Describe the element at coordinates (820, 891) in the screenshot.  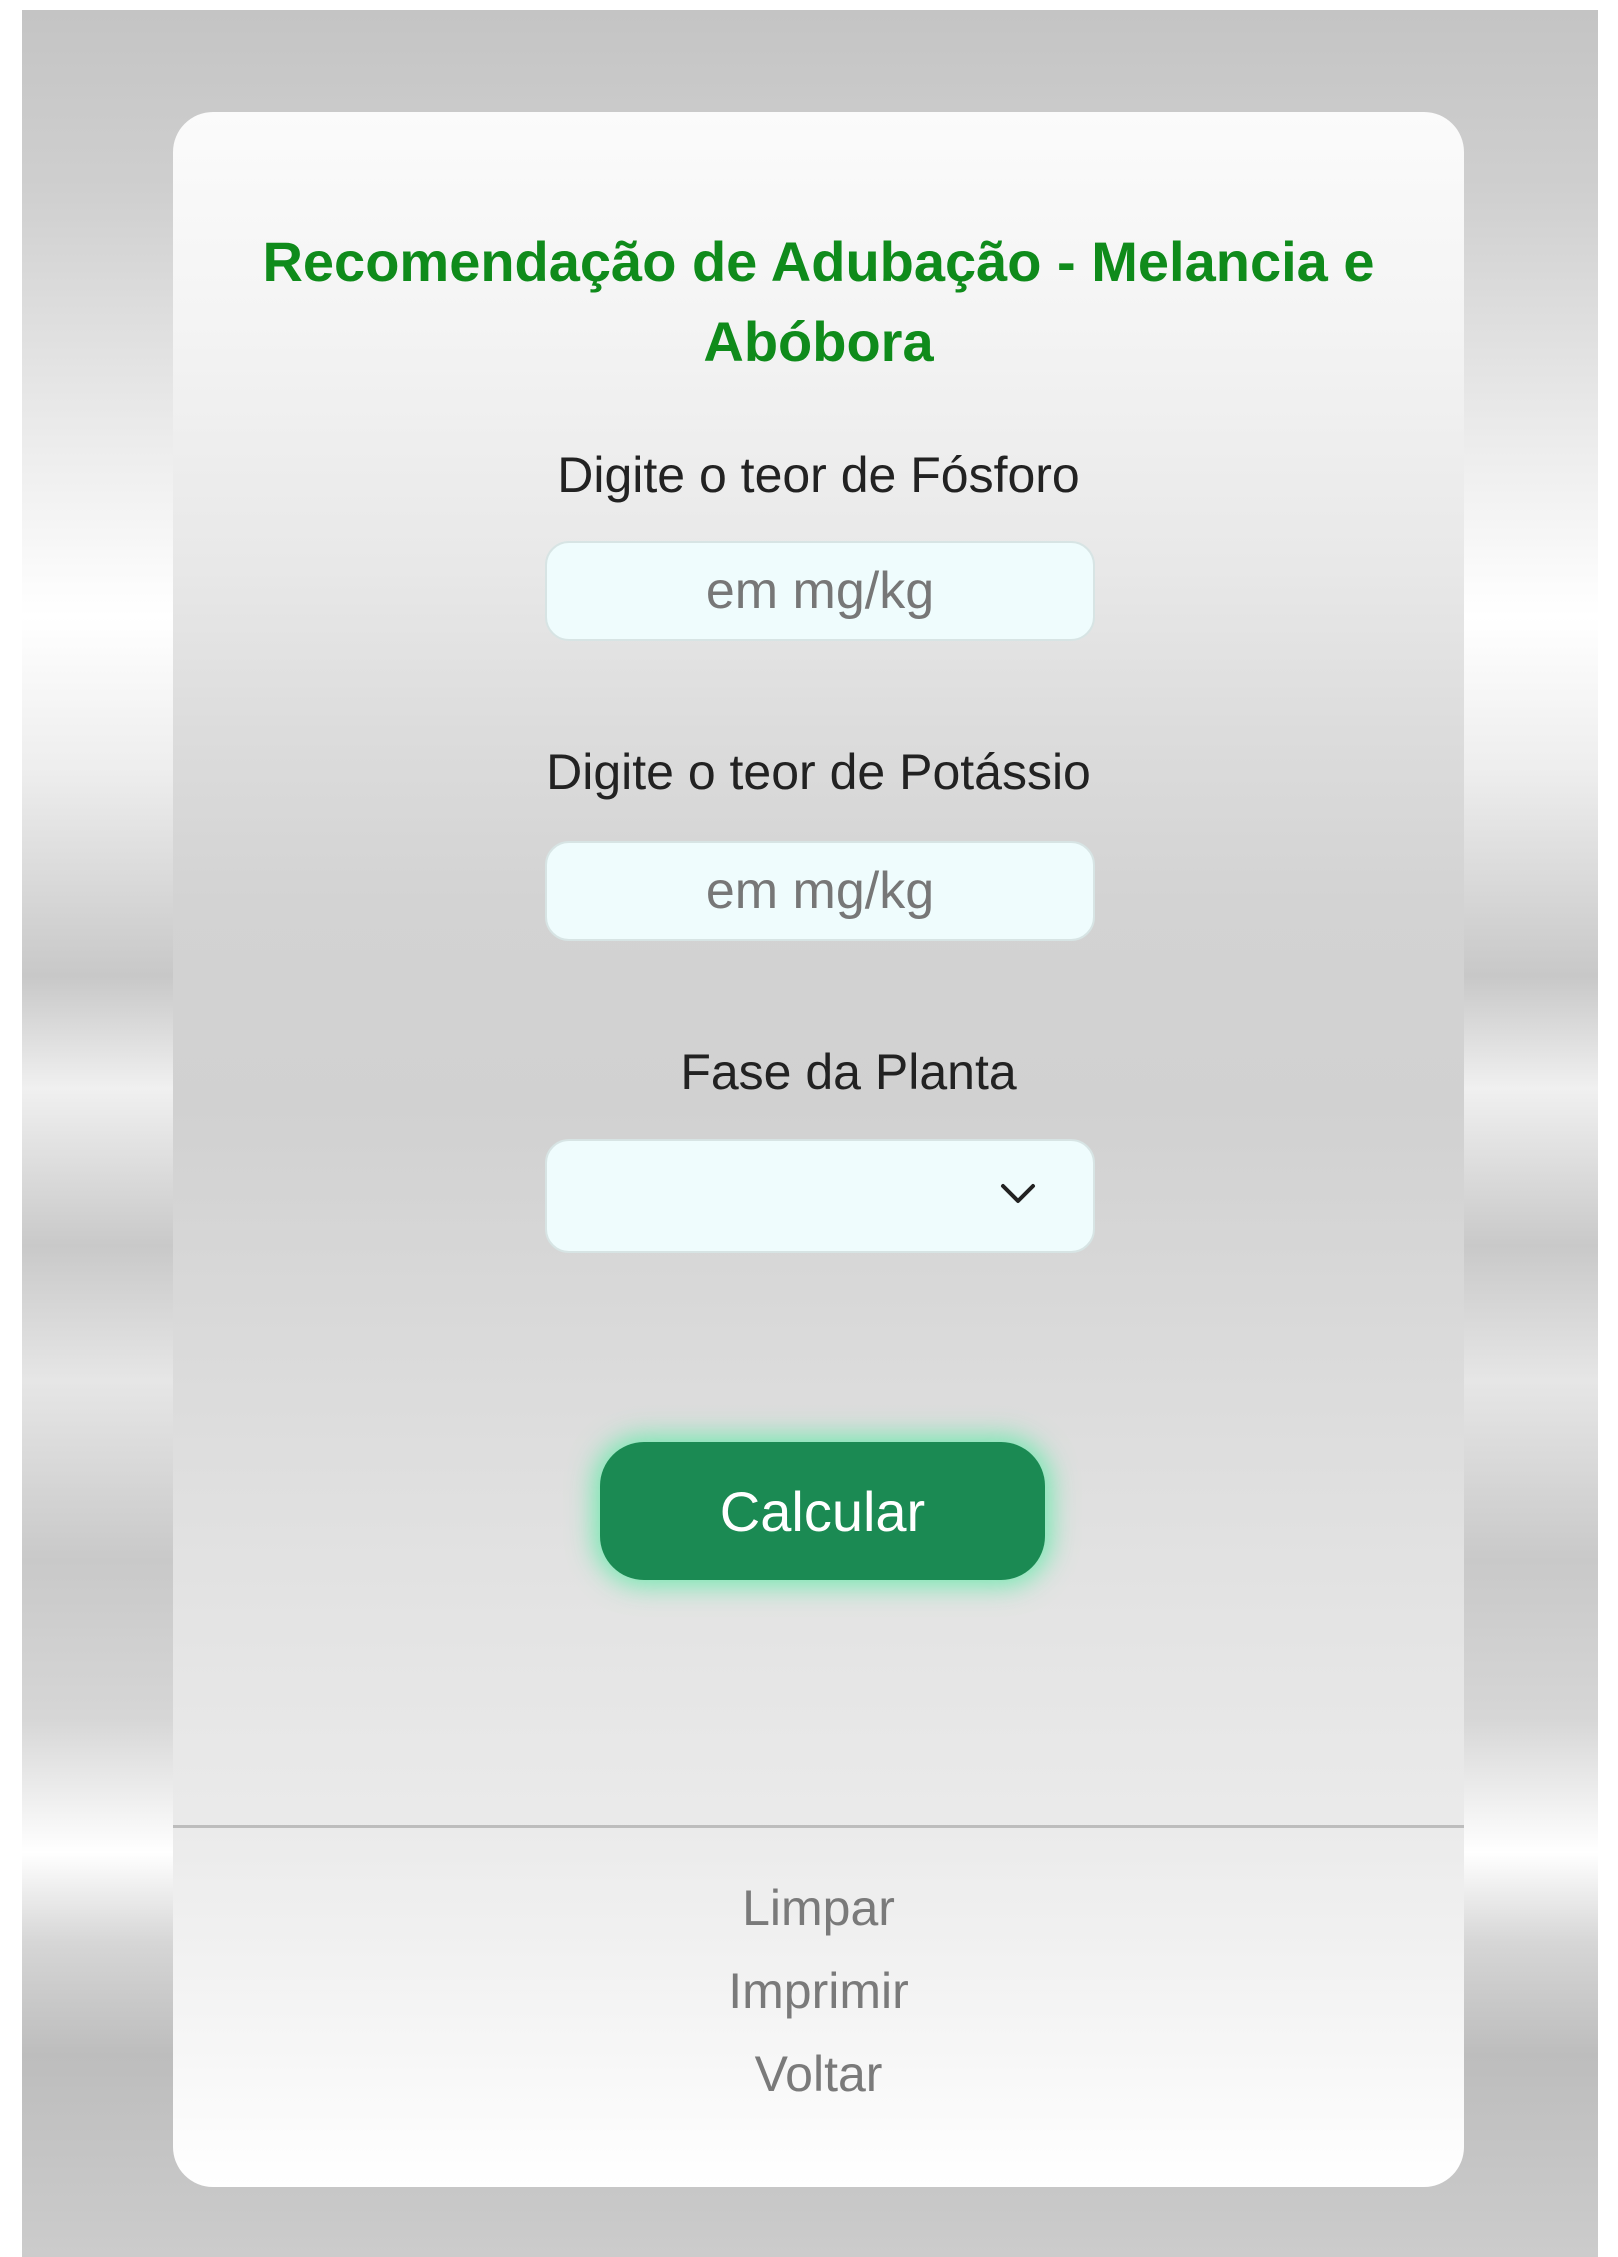
I see `potassium-input` at that location.